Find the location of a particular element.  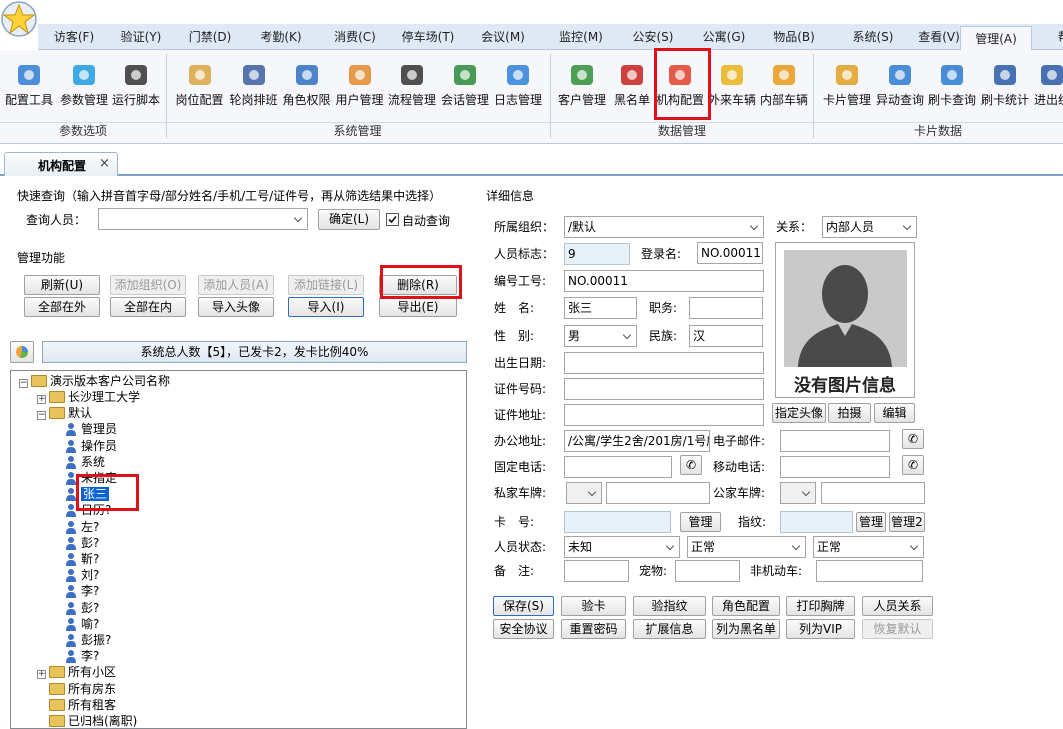

tree-expand-icon: + is located at coordinates (41, 675).